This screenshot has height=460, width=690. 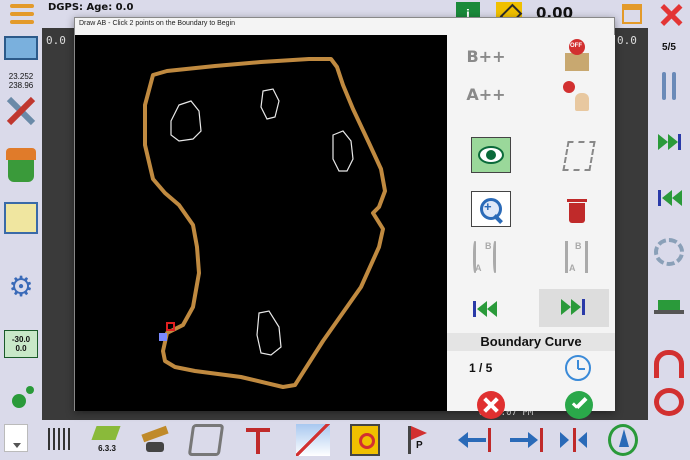 What do you see at coordinates (21, 348) in the screenshot?
I see `offset-value-secondary: 0.0` at bounding box center [21, 348].